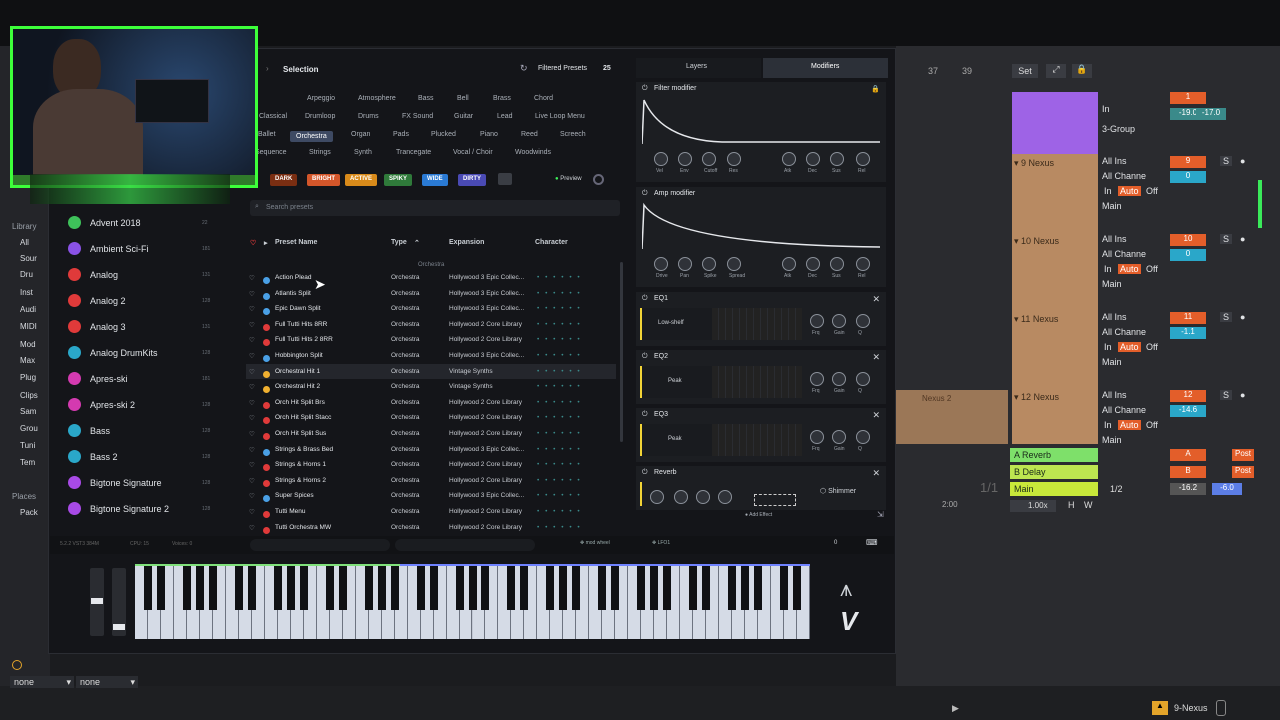 The image size is (1280, 720). Describe the element at coordinates (466, 242) in the screenshot. I see `col-expansion: Expansion` at that location.